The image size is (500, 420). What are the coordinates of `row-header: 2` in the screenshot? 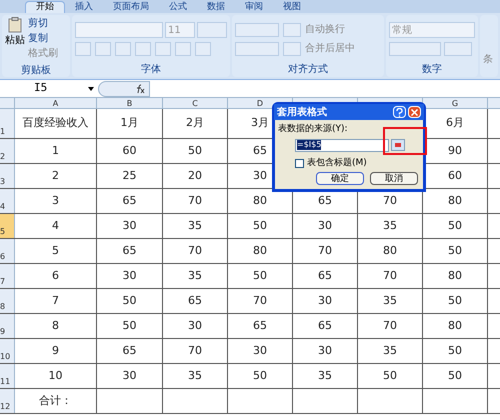 It's located at (7, 151).